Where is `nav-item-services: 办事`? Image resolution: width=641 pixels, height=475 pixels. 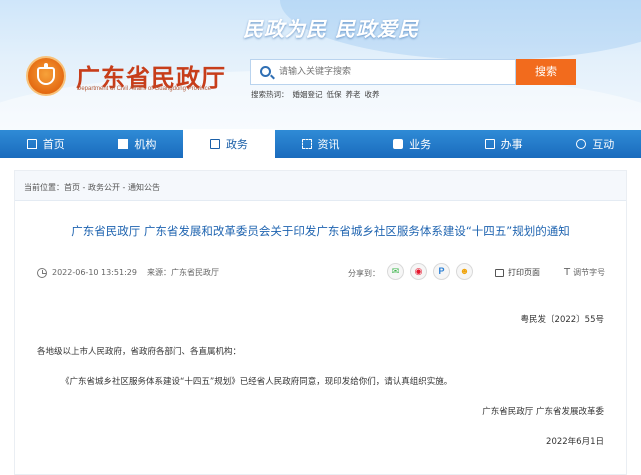 nav-item-services: 办事 is located at coordinates (504, 144).